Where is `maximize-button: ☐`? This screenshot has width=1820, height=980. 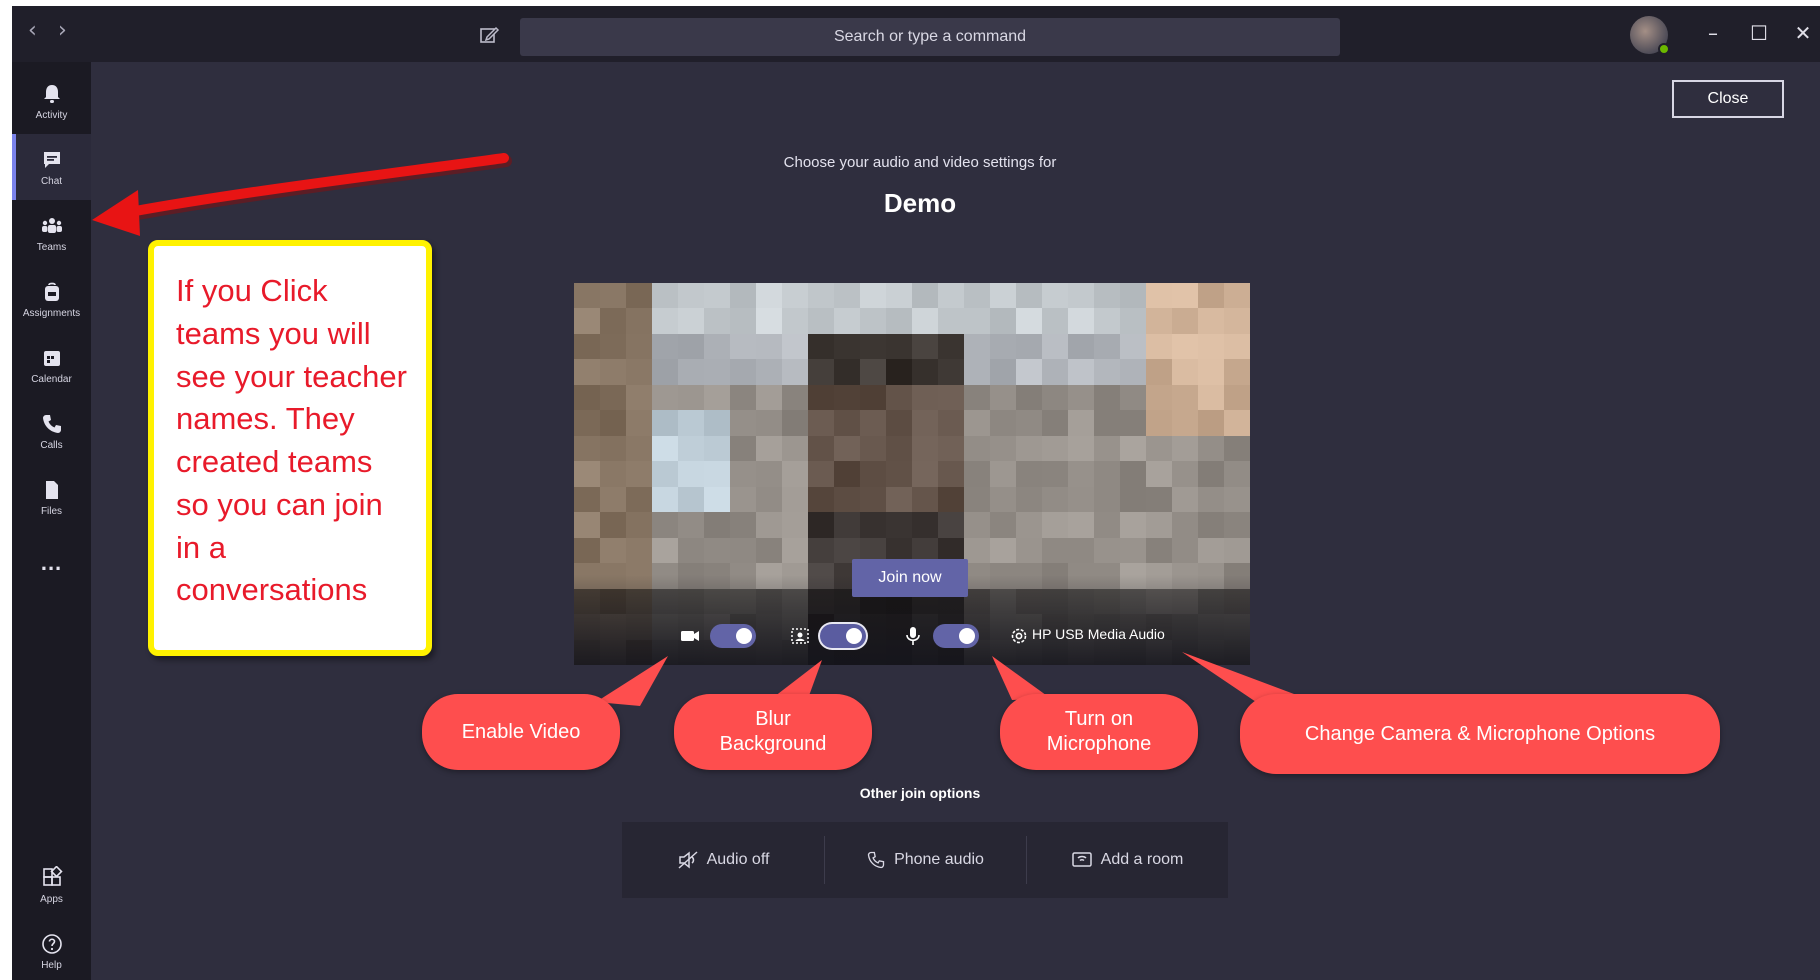
maximize-button: ☐ is located at coordinates (1759, 33).